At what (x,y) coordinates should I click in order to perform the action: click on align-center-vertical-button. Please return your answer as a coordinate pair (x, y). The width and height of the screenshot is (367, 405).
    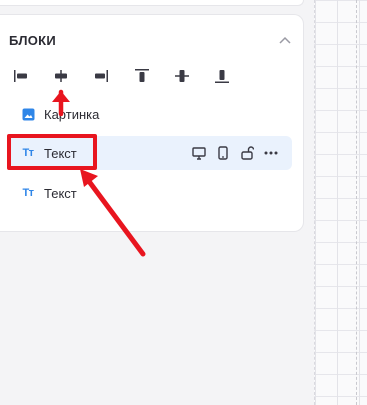
    Looking at the image, I should click on (182, 76).